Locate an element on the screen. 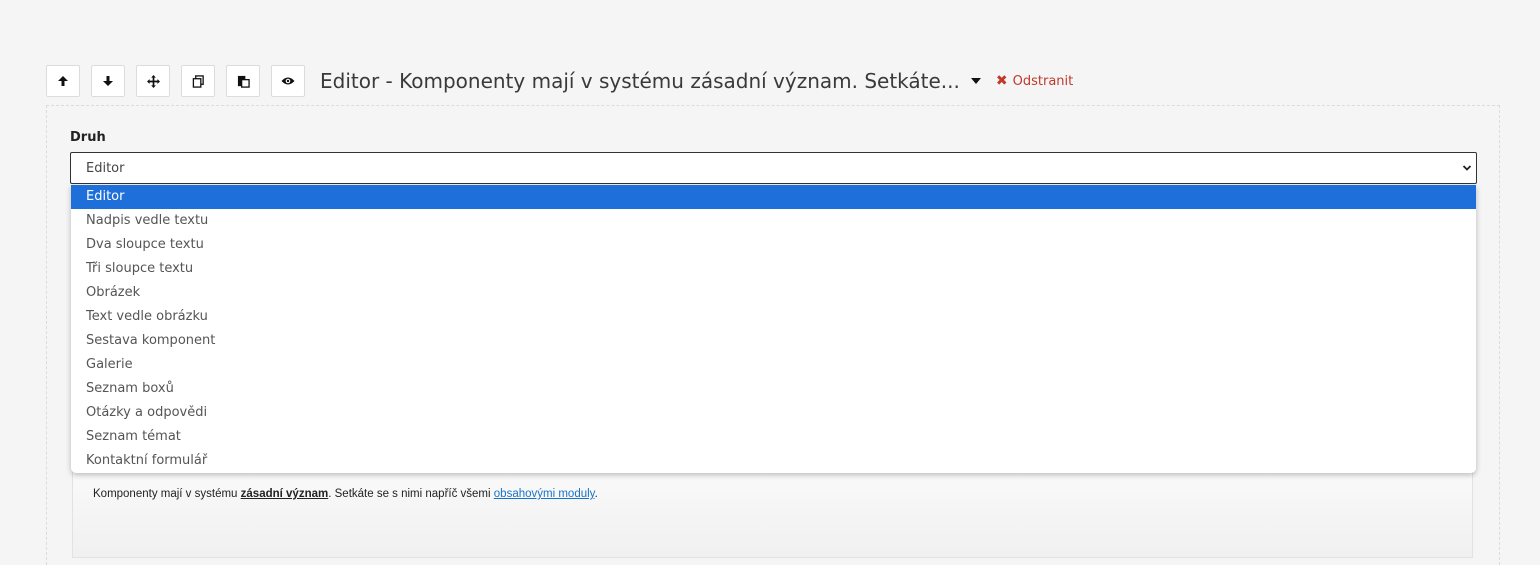  paste-button is located at coordinates (243, 81).